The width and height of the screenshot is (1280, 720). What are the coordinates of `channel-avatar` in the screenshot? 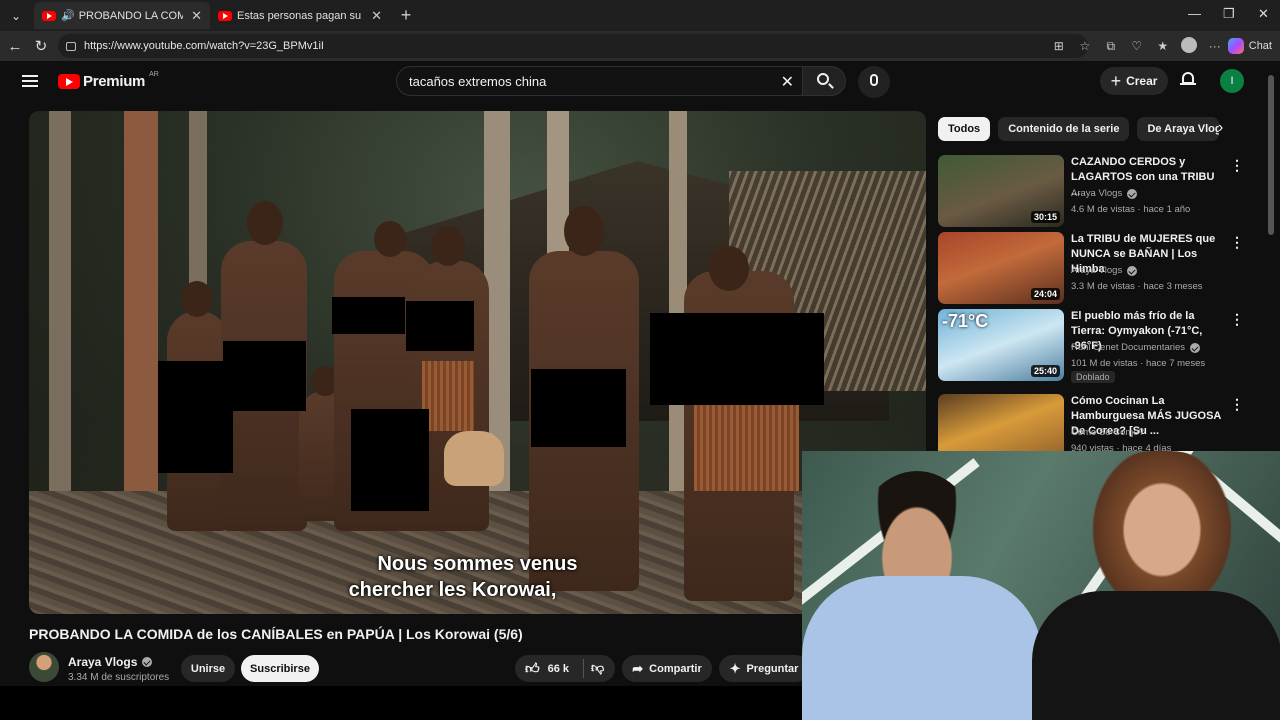 It's located at (44, 667).